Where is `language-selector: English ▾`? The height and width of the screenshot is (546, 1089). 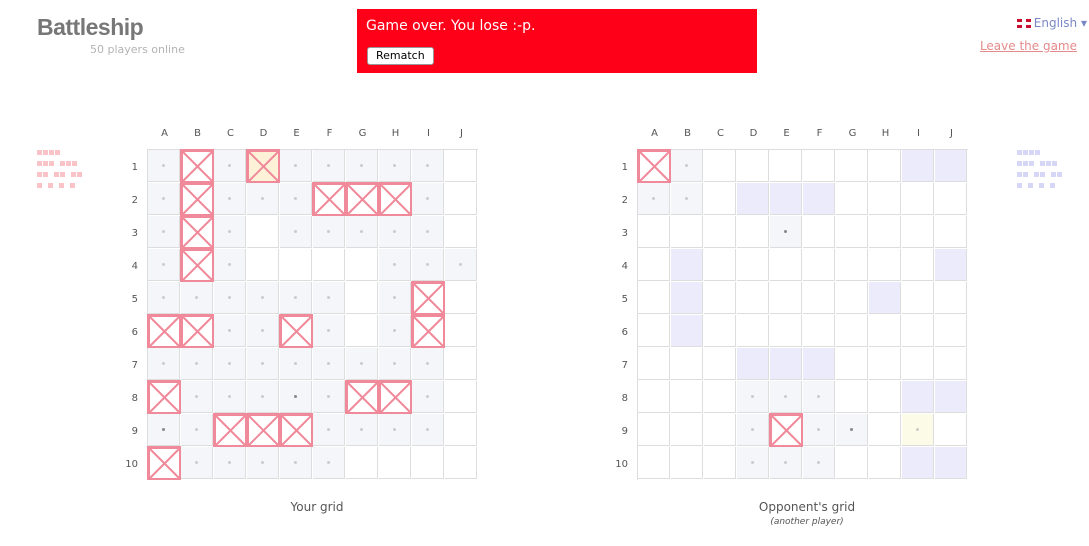
language-selector: English ▾ is located at coordinates (1051, 23).